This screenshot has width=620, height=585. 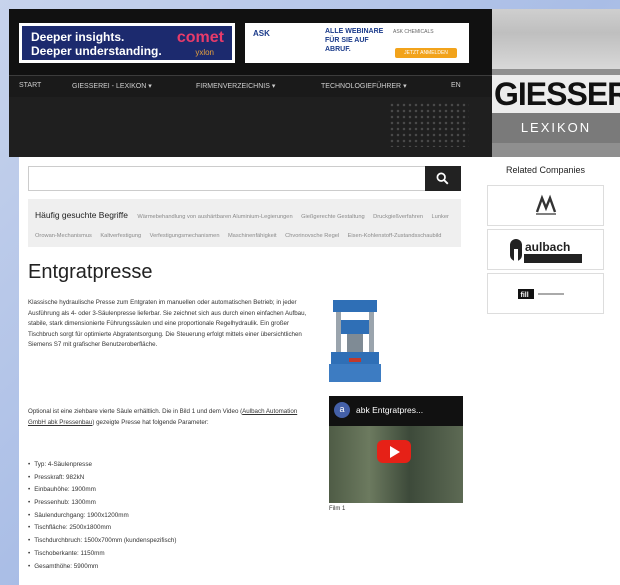 I want to click on nav-label: FIRMENVERZEICHNIS, so click(x=233, y=86).